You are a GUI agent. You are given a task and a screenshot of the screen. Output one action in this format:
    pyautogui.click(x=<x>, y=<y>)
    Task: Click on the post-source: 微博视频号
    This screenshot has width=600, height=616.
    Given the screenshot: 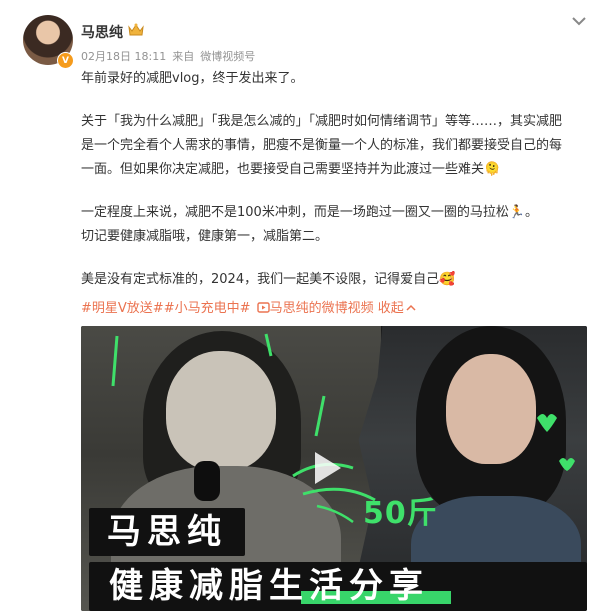 What is the action you would take?
    pyautogui.click(x=227, y=56)
    